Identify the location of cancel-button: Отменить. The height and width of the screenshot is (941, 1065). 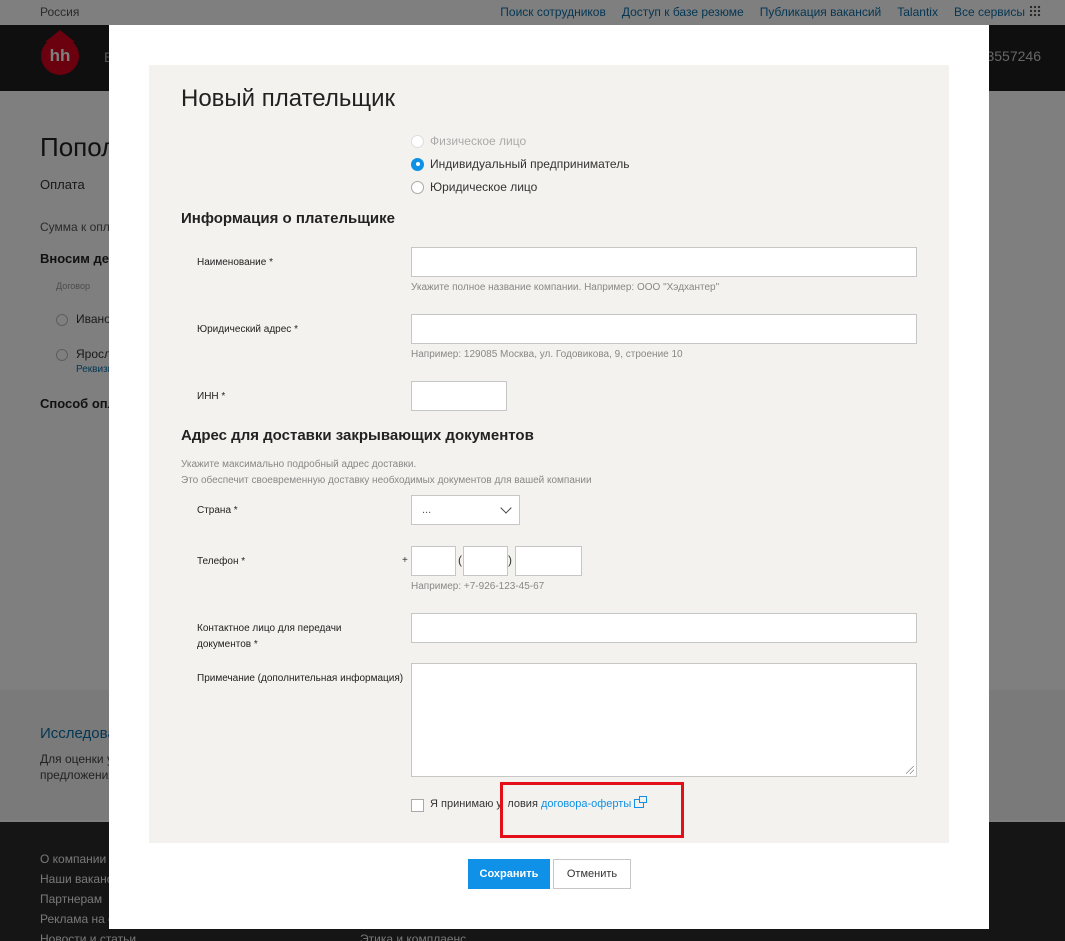
(592, 874).